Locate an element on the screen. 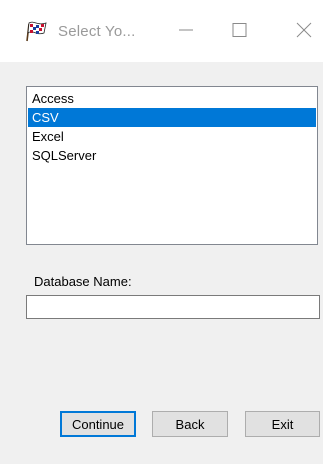 The height and width of the screenshot is (464, 323). list-item-access: Access is located at coordinates (172, 98).